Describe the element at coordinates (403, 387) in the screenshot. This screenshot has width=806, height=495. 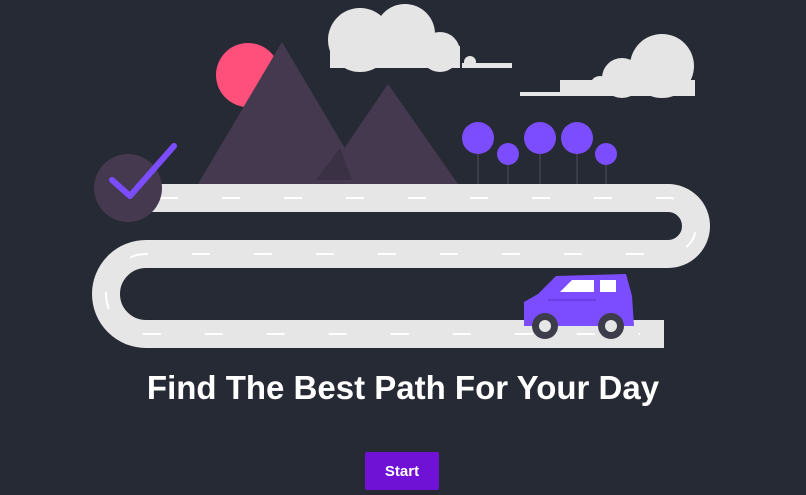
I see `hero-headline: Find The Best Path For Your Day` at that location.